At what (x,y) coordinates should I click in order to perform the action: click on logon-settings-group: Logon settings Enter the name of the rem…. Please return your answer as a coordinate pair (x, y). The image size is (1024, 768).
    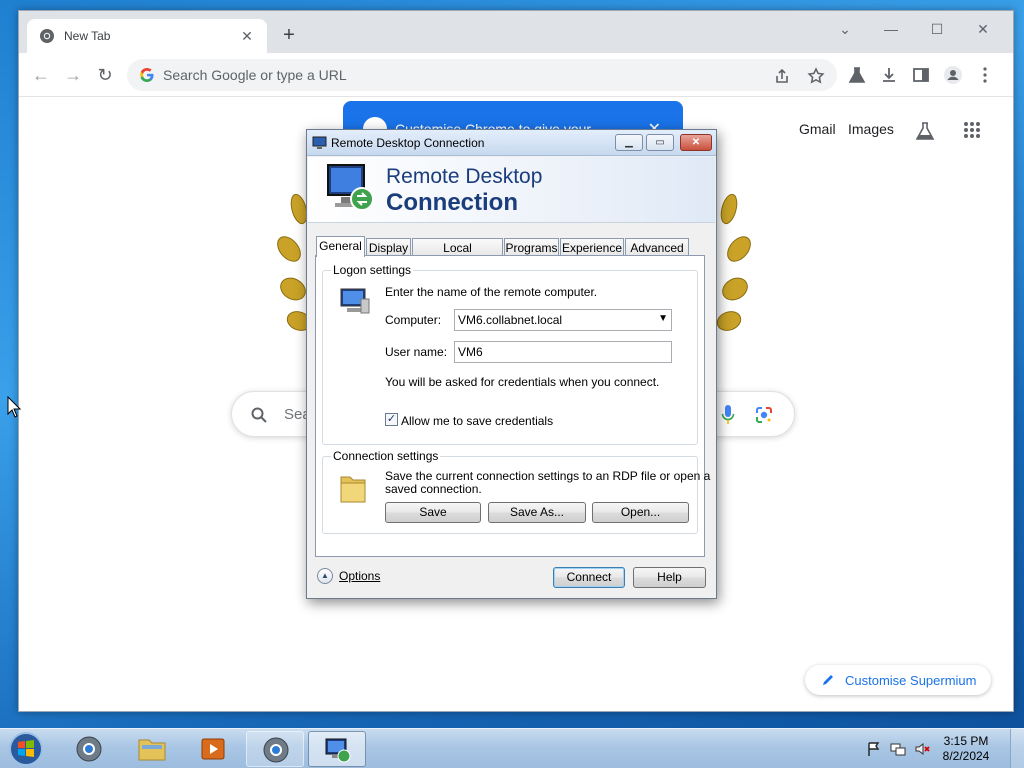
    Looking at the image, I should click on (510, 354).